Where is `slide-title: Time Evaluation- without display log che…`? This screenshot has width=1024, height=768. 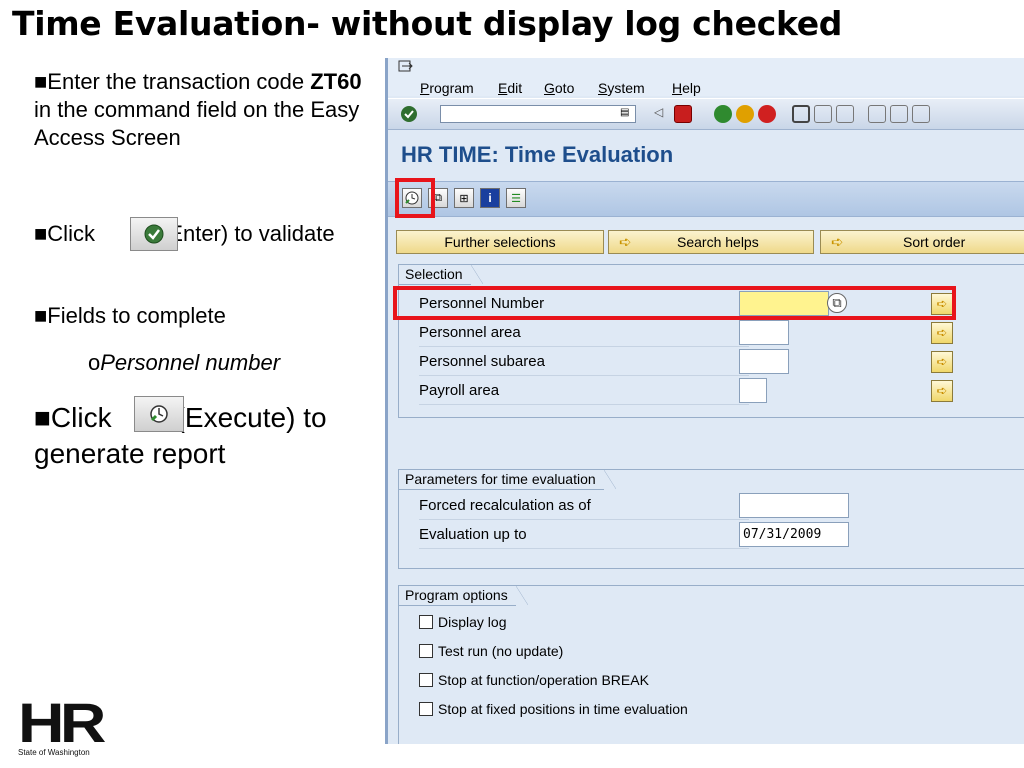 slide-title: Time Evaluation- without display log che… is located at coordinates (427, 23).